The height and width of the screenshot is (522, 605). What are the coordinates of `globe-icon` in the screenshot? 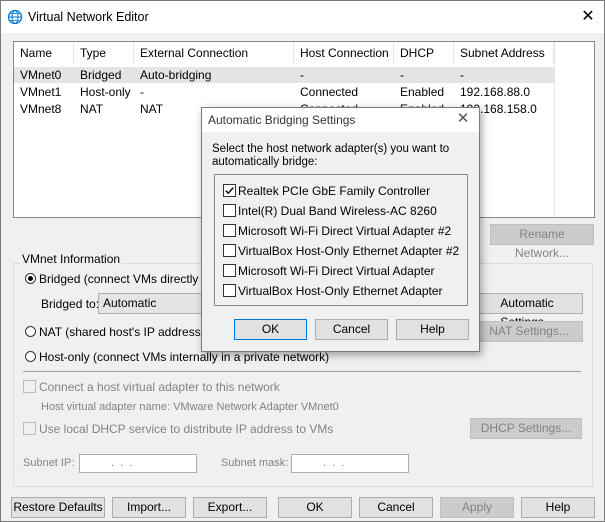 It's located at (15, 17).